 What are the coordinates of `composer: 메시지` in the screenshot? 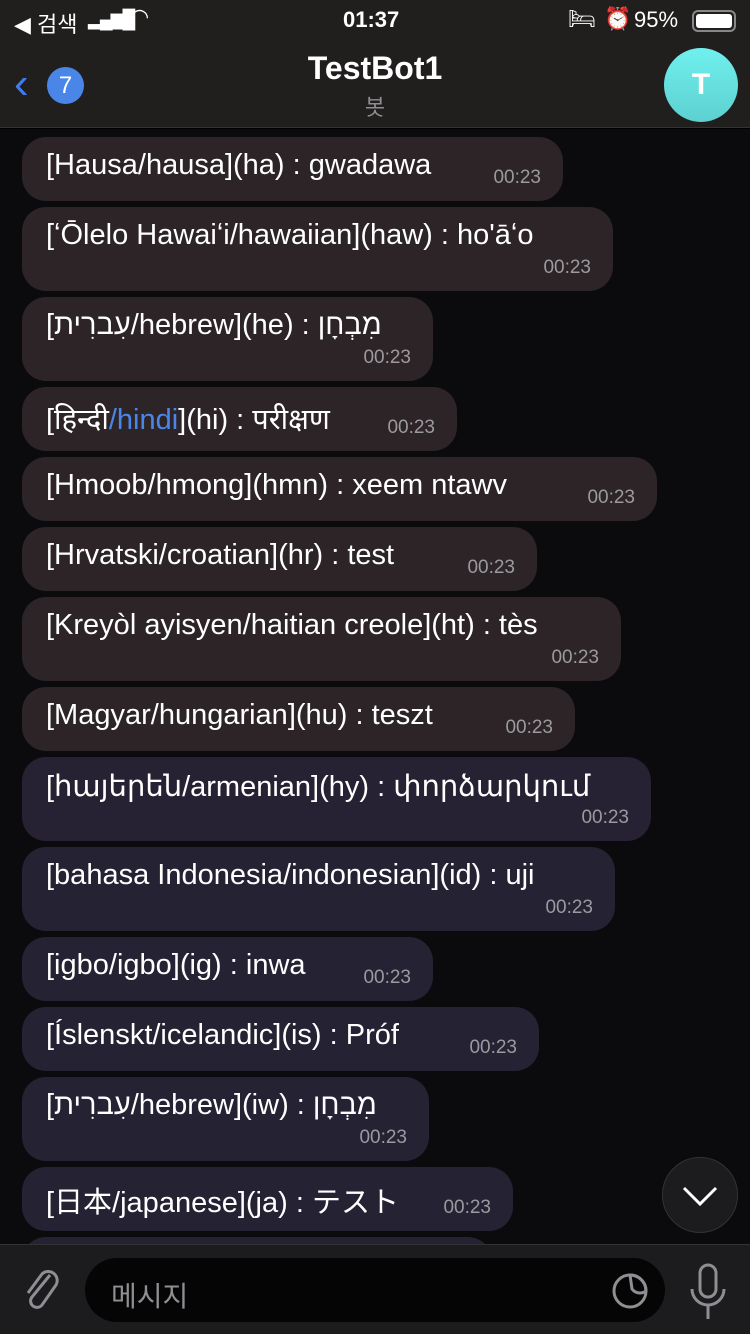 It's located at (375, 1289).